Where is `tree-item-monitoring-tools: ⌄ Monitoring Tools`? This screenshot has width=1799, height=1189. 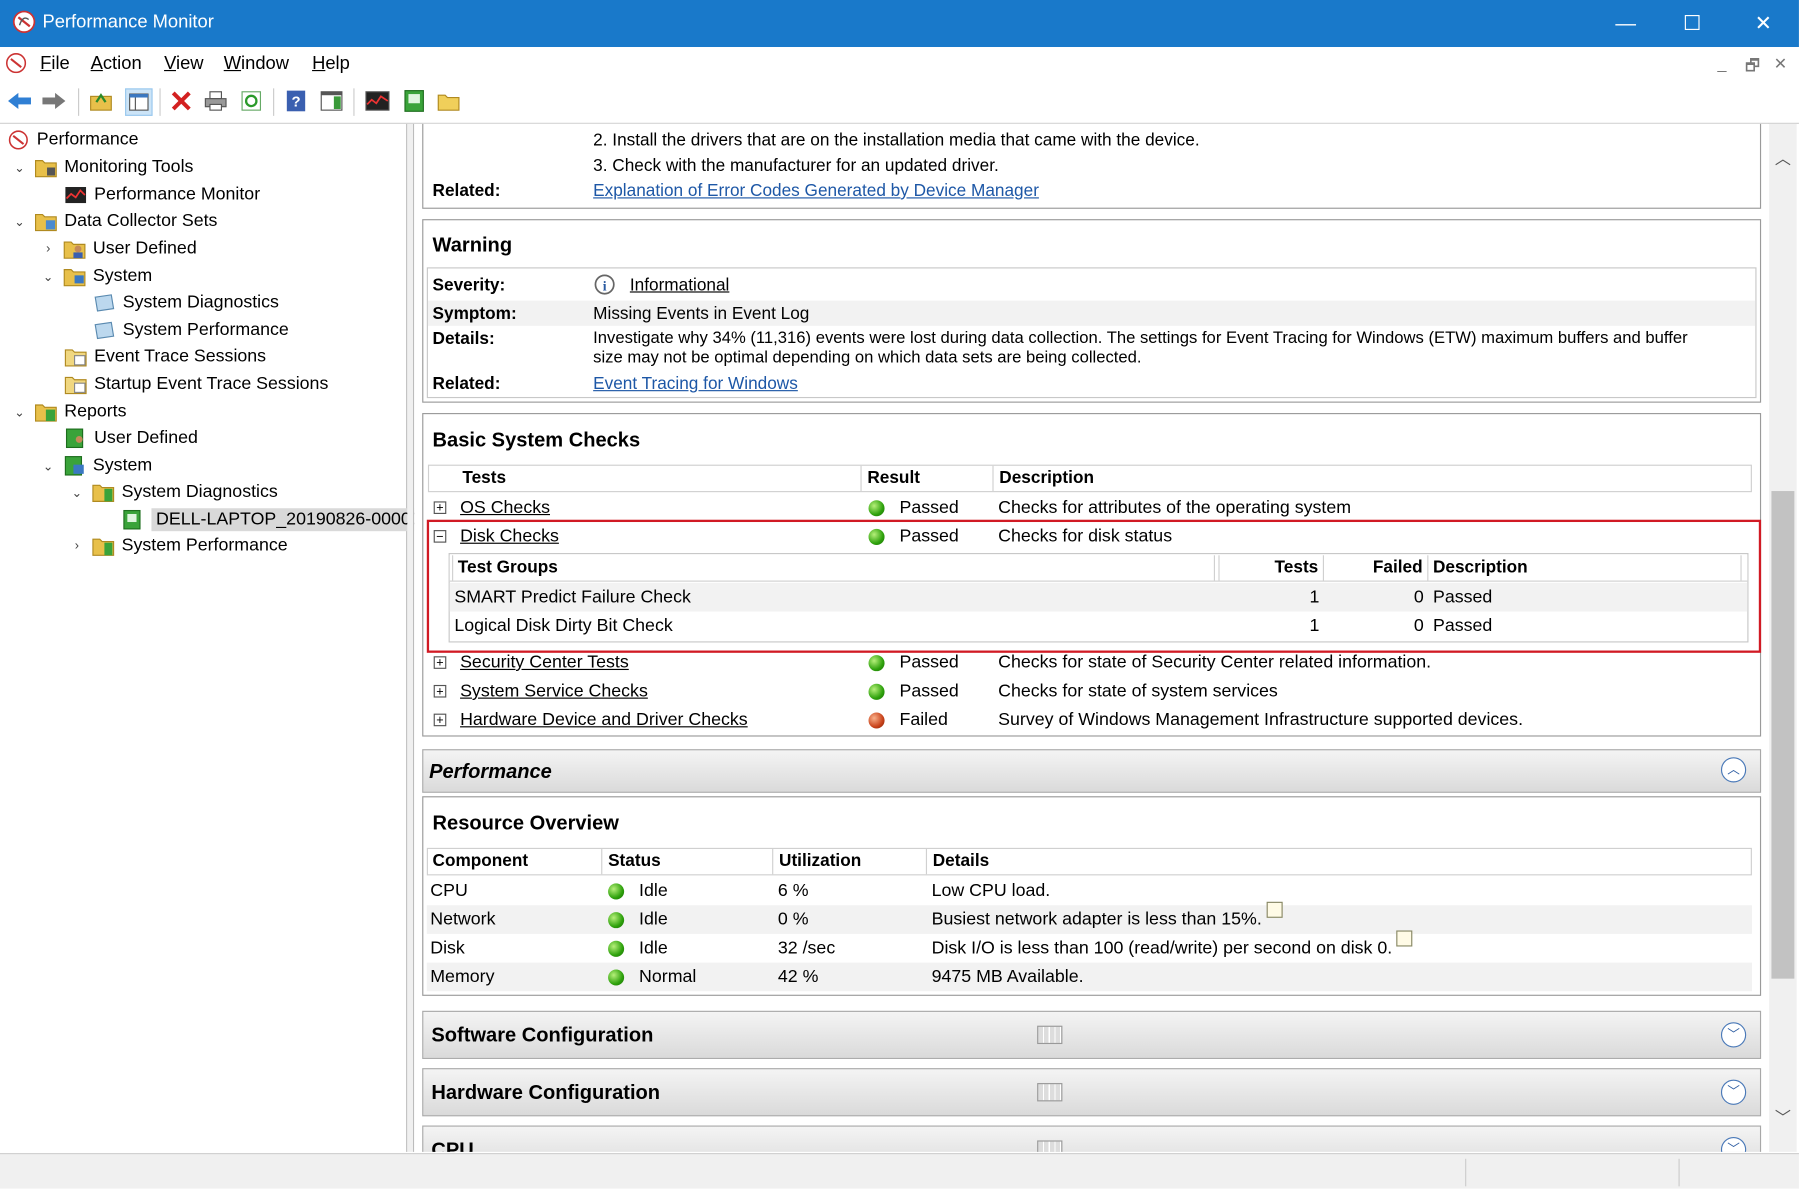 tree-item-monitoring-tools: ⌄ Monitoring Tools is located at coordinates (102, 167).